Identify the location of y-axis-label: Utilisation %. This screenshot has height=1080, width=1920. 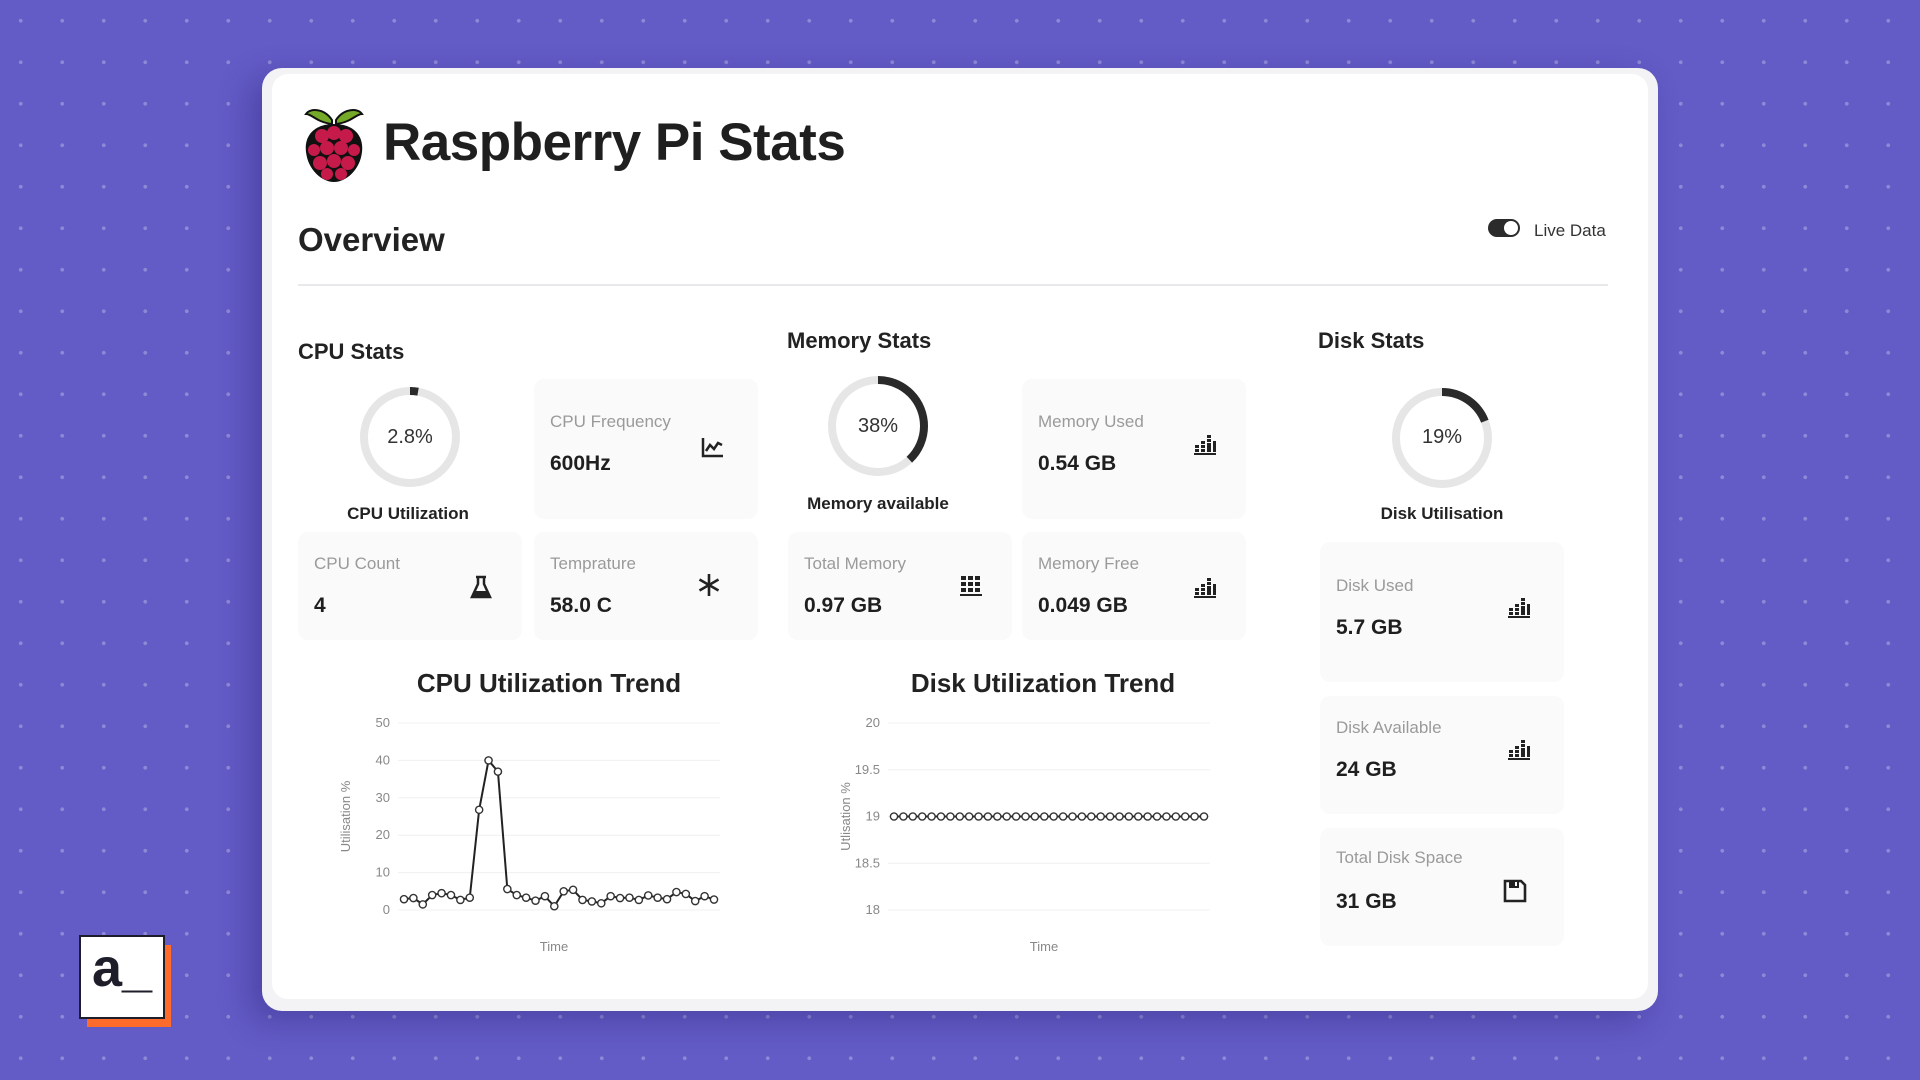
(345, 816).